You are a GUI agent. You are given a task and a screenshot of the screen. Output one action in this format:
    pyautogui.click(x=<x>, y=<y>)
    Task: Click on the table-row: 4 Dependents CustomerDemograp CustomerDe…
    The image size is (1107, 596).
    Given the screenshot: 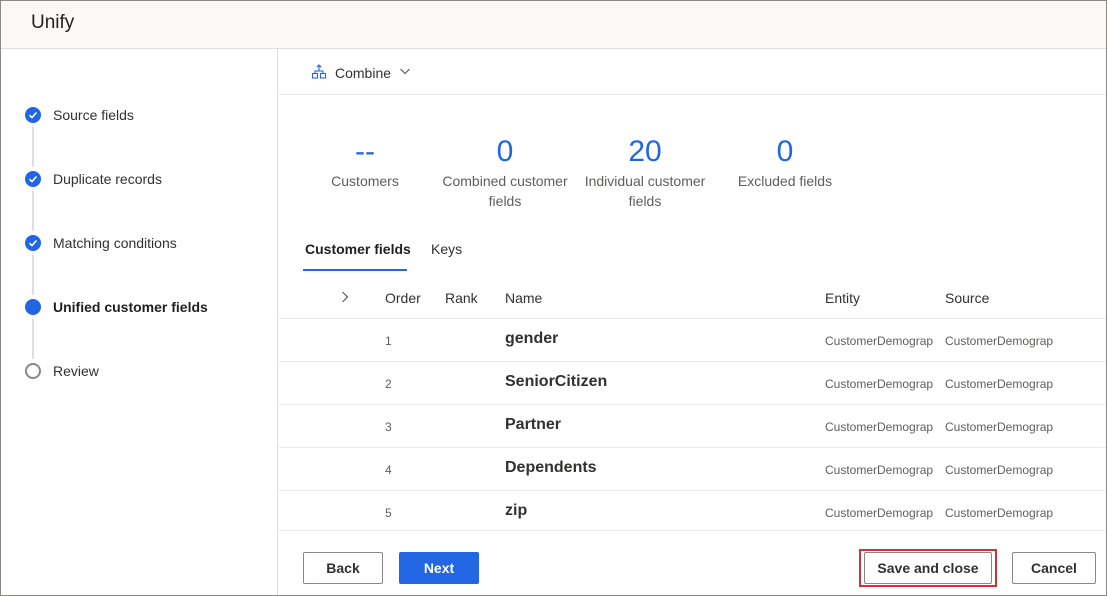 What is the action you would take?
    pyautogui.click(x=692, y=469)
    